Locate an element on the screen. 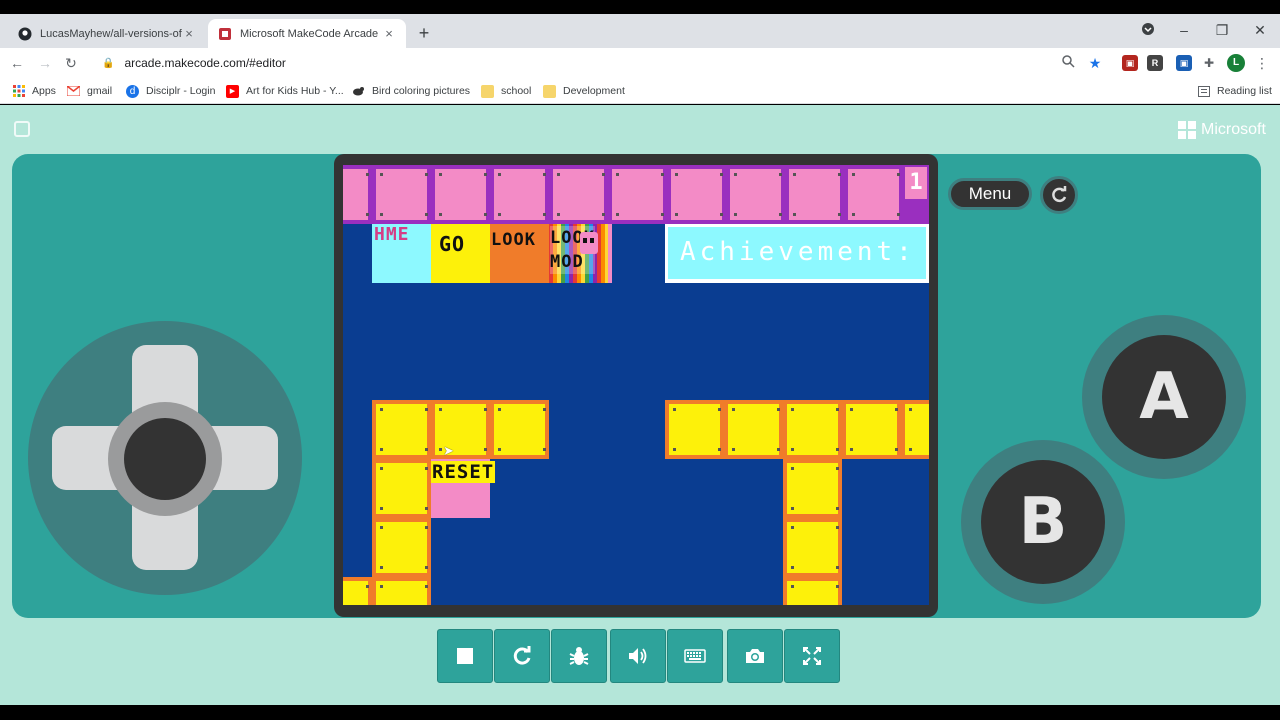 The width and height of the screenshot is (1280, 720). bookmark-star-icon: ★ is located at coordinates (1095, 63).